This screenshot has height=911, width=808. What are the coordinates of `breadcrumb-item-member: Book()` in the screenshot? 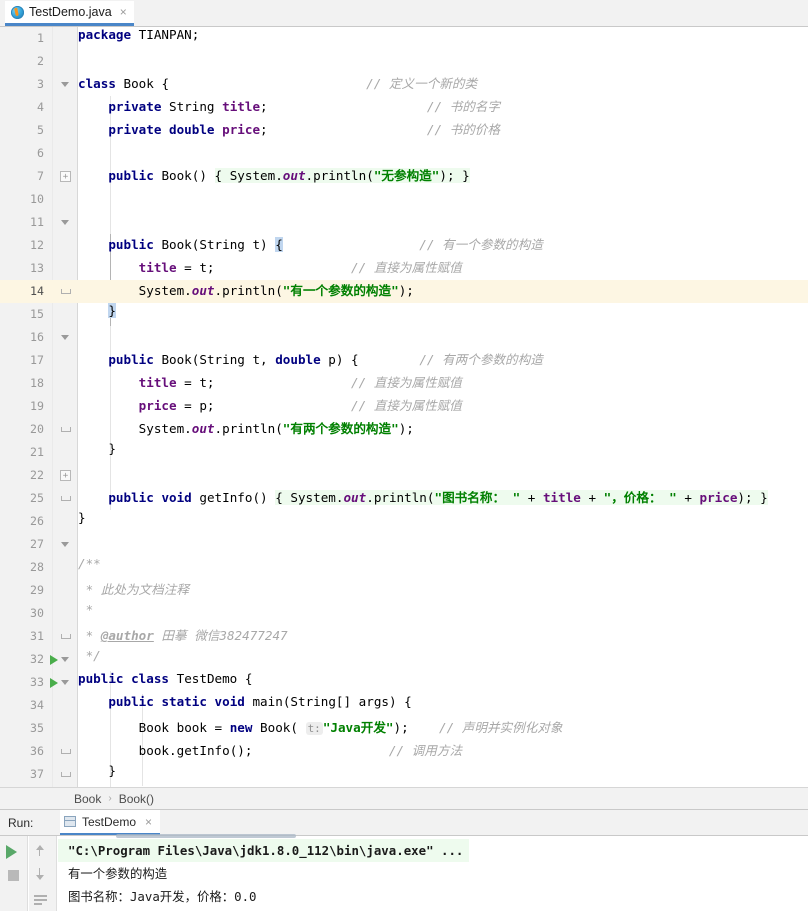 It's located at (136, 799).